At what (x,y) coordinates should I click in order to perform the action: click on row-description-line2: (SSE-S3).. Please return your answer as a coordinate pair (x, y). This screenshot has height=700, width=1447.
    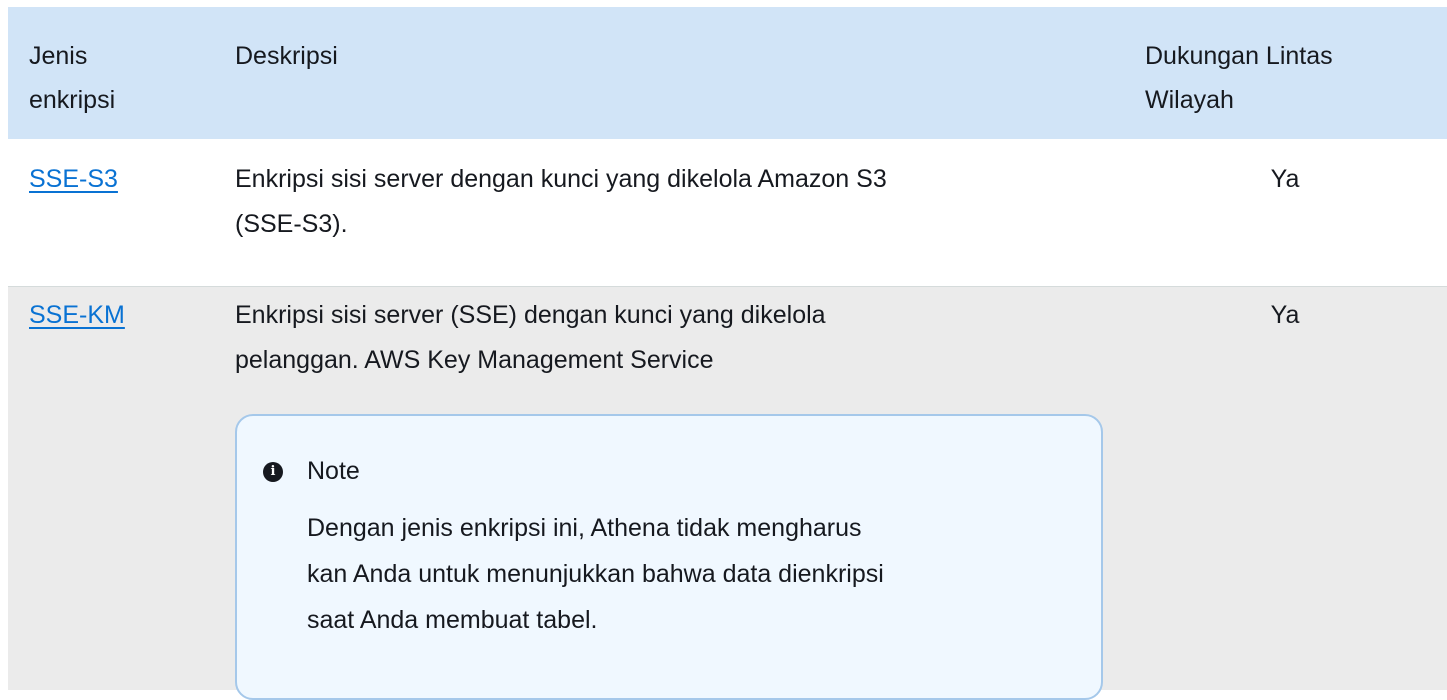
    Looking at the image, I should click on (291, 224).